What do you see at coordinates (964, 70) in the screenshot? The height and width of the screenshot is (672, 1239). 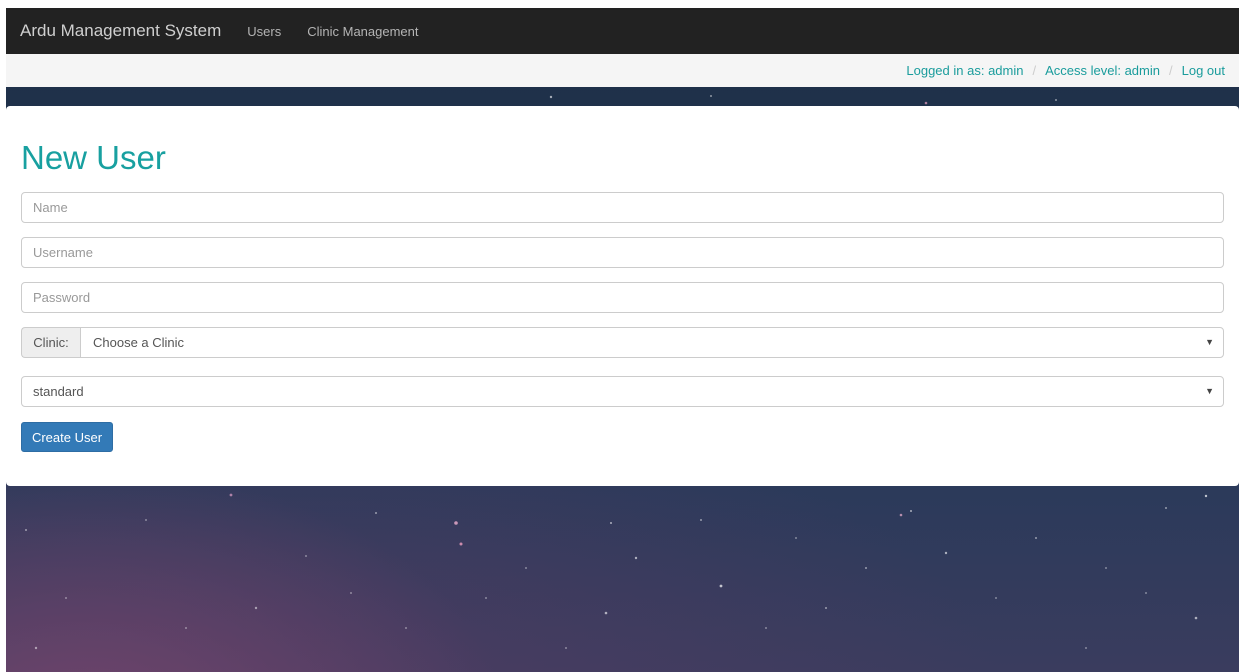 I see `logged-in-user-link: Logged in as: admin` at bounding box center [964, 70].